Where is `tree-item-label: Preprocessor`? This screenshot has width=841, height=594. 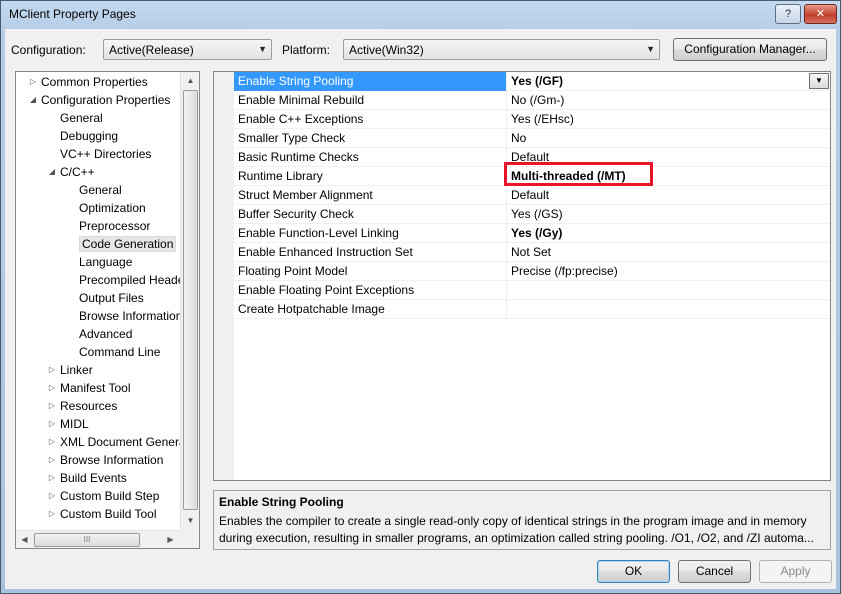
tree-item-label: Preprocessor is located at coordinates (115, 226).